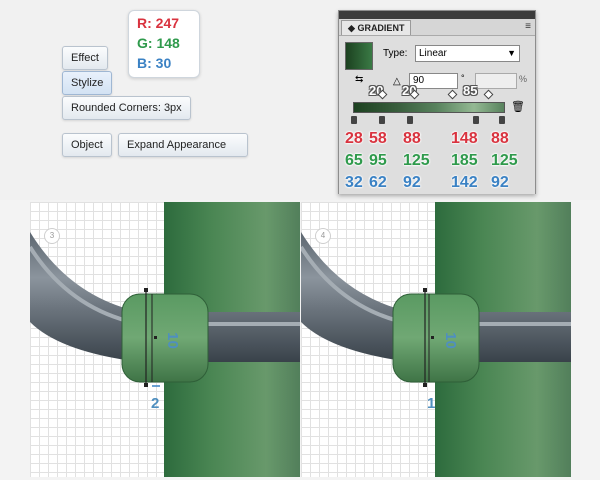 The height and width of the screenshot is (480, 600). Describe the element at coordinates (523, 79) in the screenshot. I see `percent-label: %` at that location.